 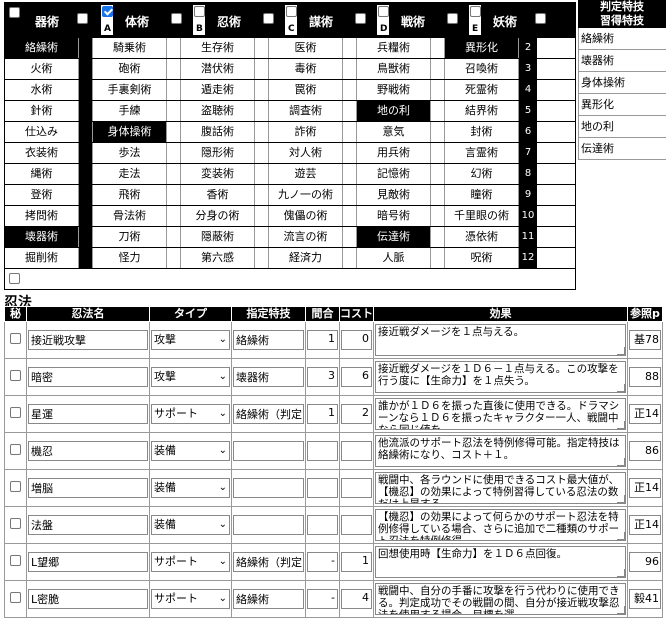 I want to click on skill-cell: 召喚術, so click(x=482, y=69).